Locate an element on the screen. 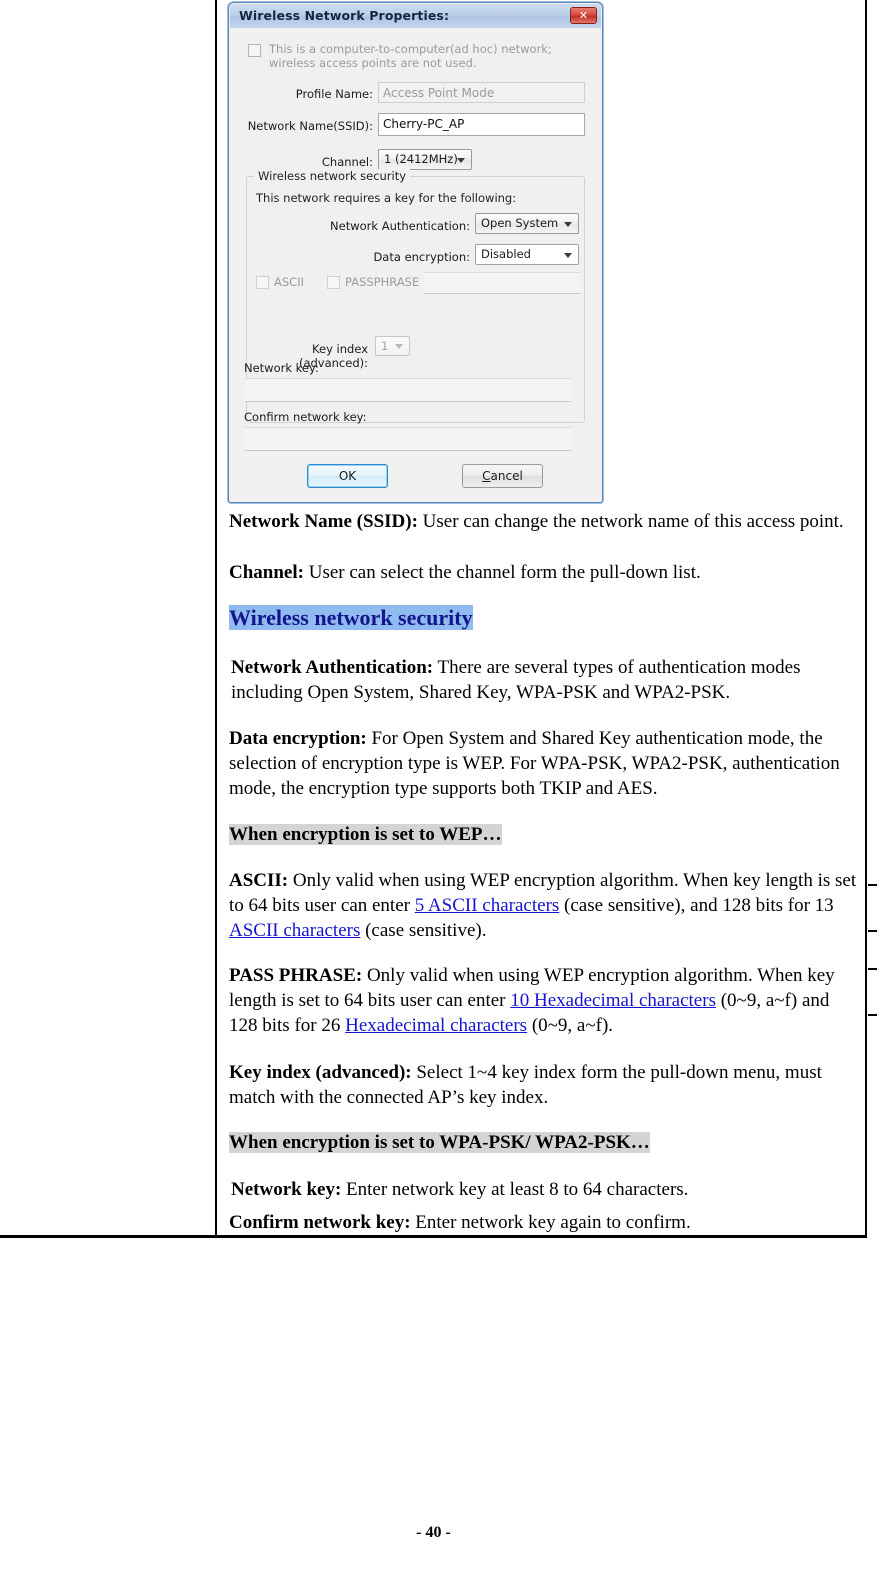 The width and height of the screenshot is (883, 1569). dialog-titlebar: Wireless Network Properties: ✕ is located at coordinates (415, 16).